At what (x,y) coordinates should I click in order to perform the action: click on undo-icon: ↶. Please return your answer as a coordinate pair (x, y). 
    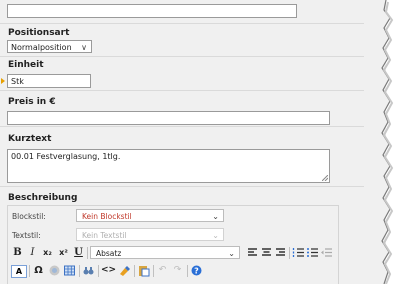
    Looking at the image, I should click on (162, 270).